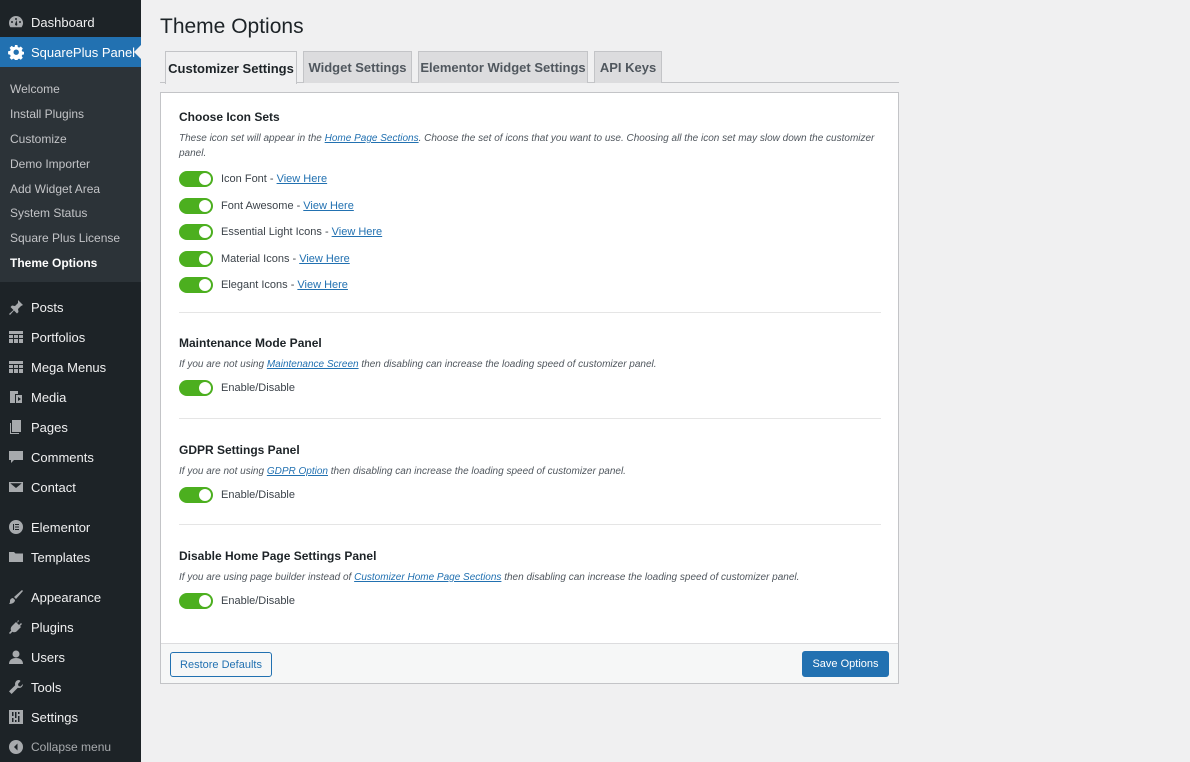 The height and width of the screenshot is (762, 1190). I want to click on maintenance-toggle-row: Enable/Disable, so click(530, 388).